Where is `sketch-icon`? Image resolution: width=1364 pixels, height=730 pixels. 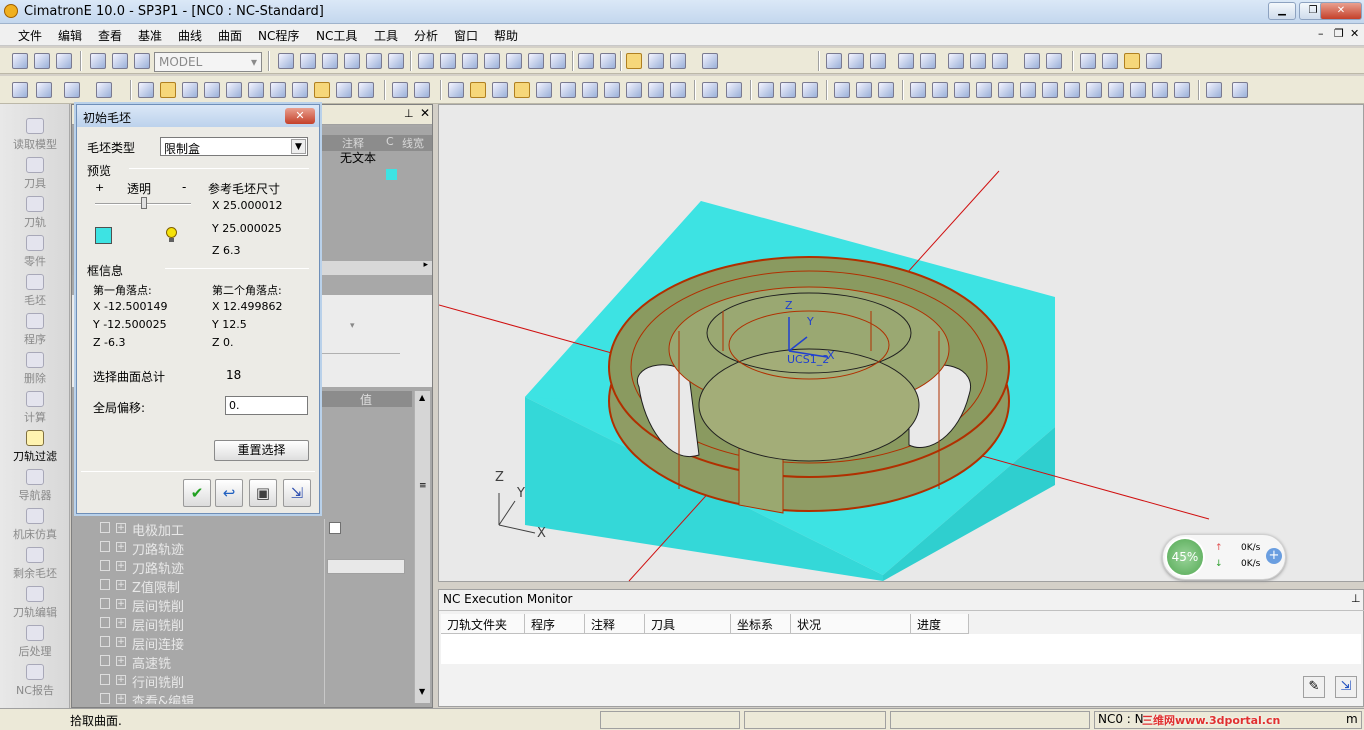
sketch-icon is located at coordinates (710, 90).